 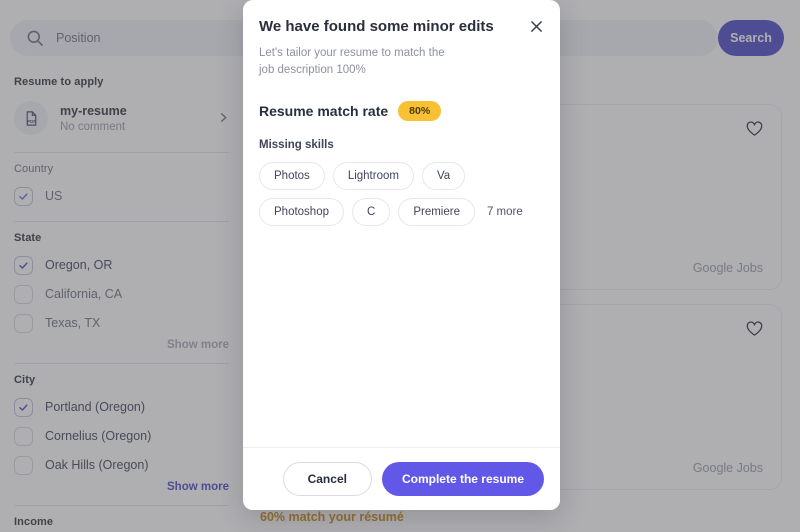 What do you see at coordinates (420, 111) in the screenshot?
I see `match-rate-badge: 80%` at bounding box center [420, 111].